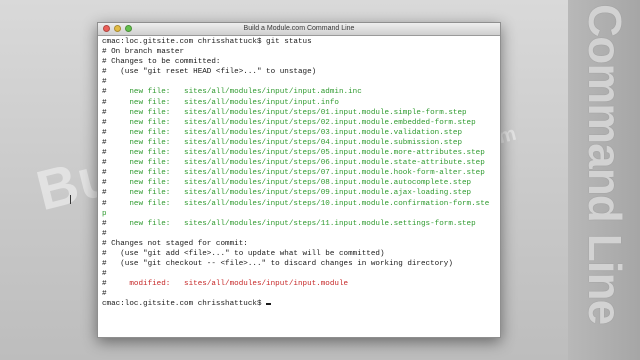  What do you see at coordinates (143, 52) in the screenshot?
I see `line-text: # On branch master` at bounding box center [143, 52].